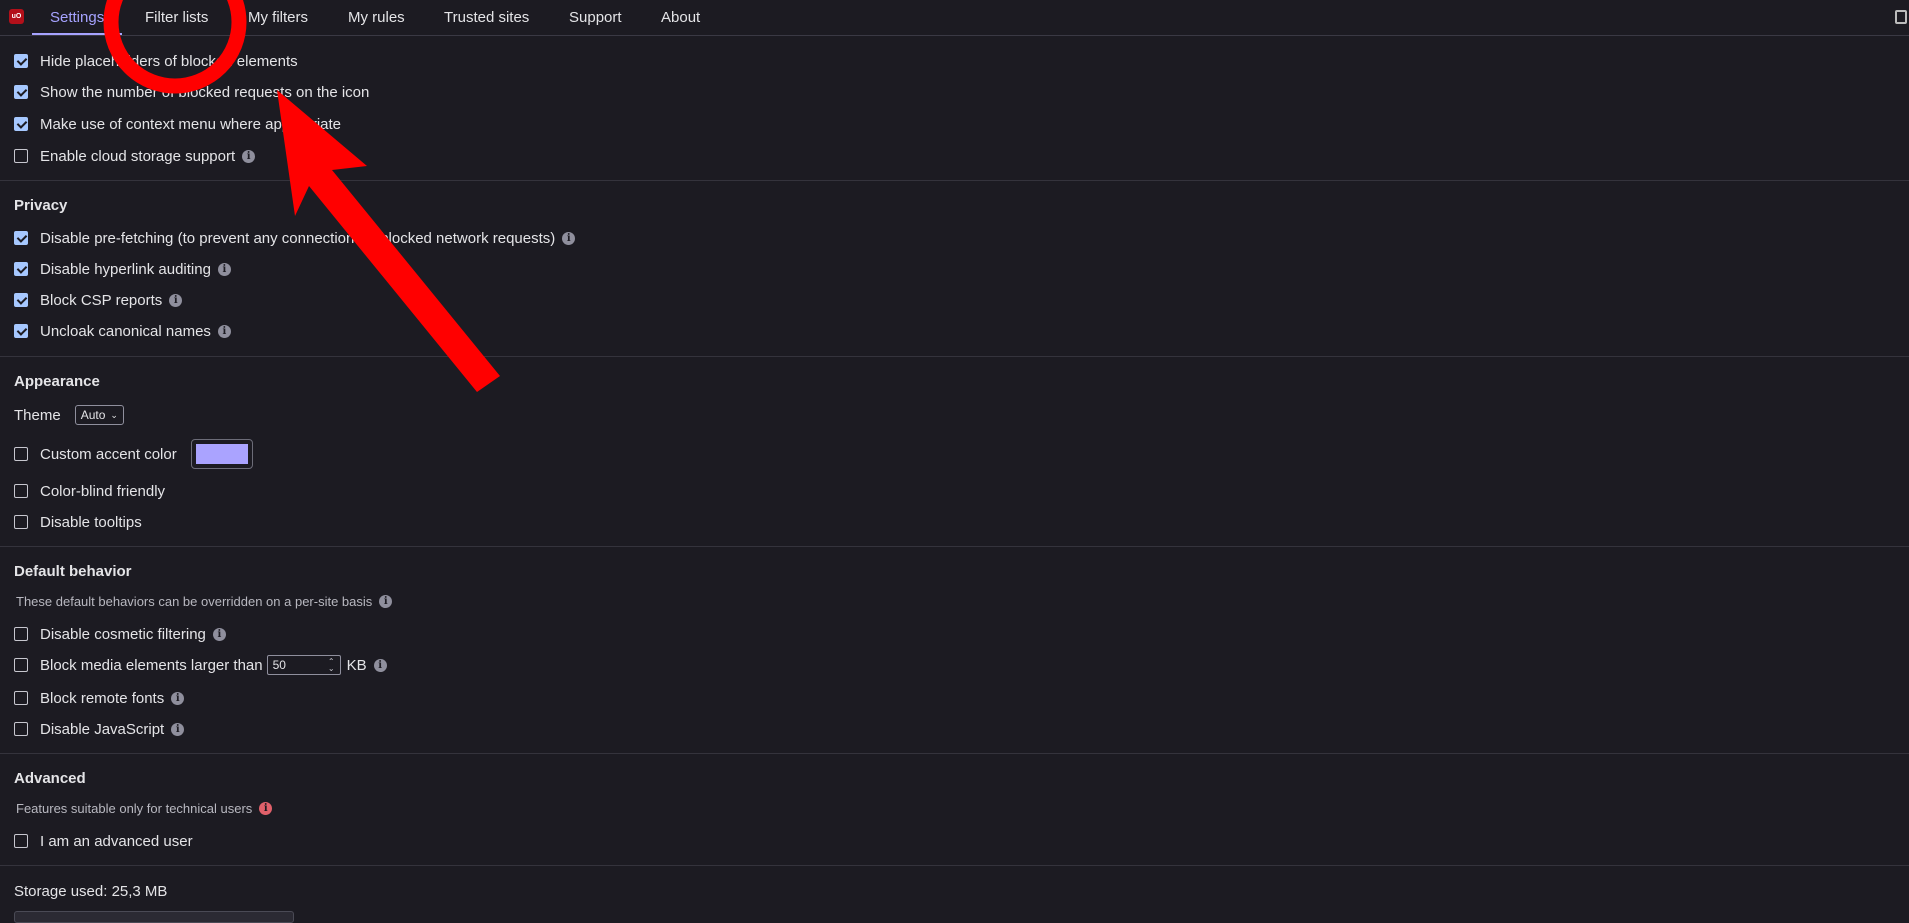 This screenshot has height=923, width=1909. Describe the element at coordinates (388, 241) in the screenshot. I see `annotation-arrow` at that location.